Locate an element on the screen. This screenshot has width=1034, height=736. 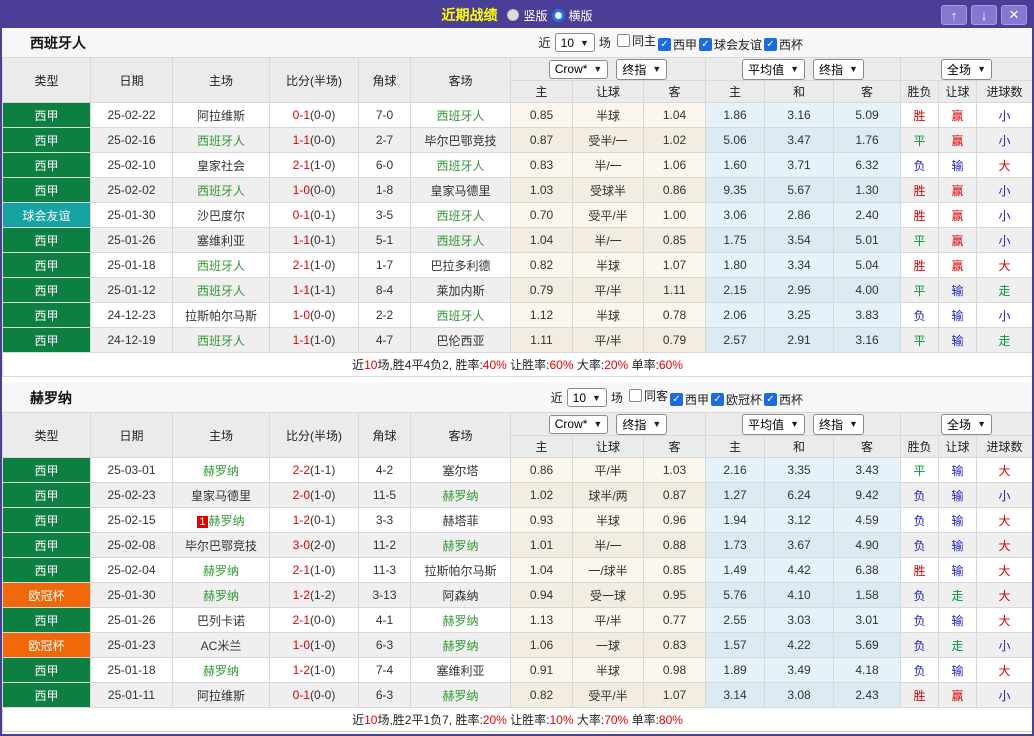
close-icon: ✕ is located at coordinates (1014, 14).